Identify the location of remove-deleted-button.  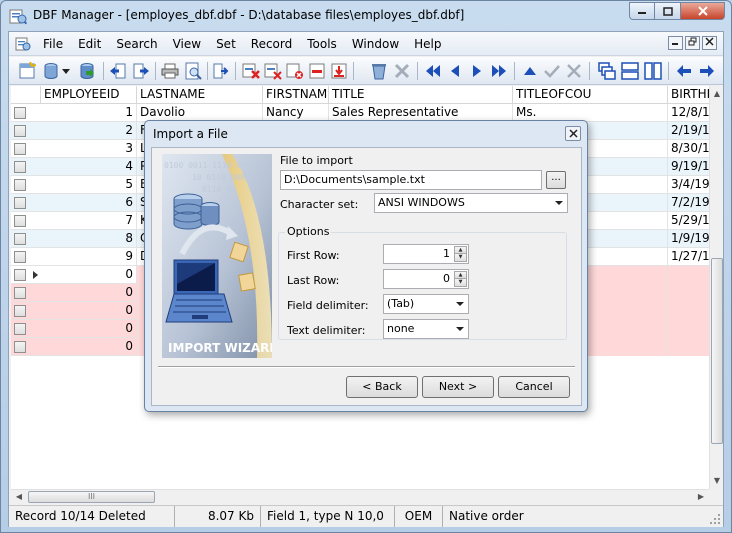
(317, 71).